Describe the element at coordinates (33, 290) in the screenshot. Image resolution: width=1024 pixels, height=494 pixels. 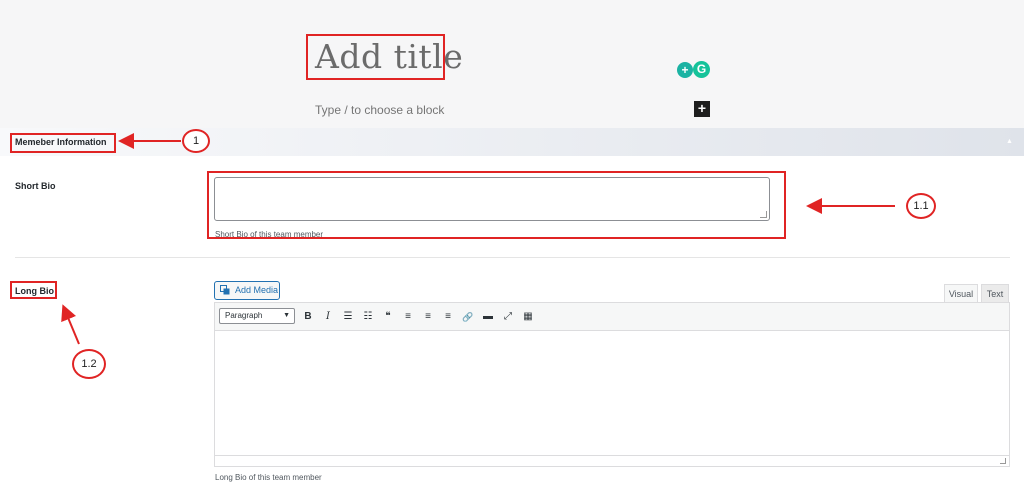
I see `annotation-highlight-long-bio` at that location.